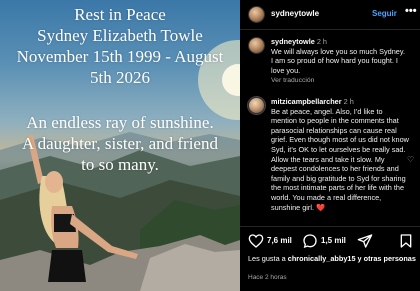 The width and height of the screenshot is (420, 291). I want to click on comments-count: 1,5 mil, so click(333, 240).